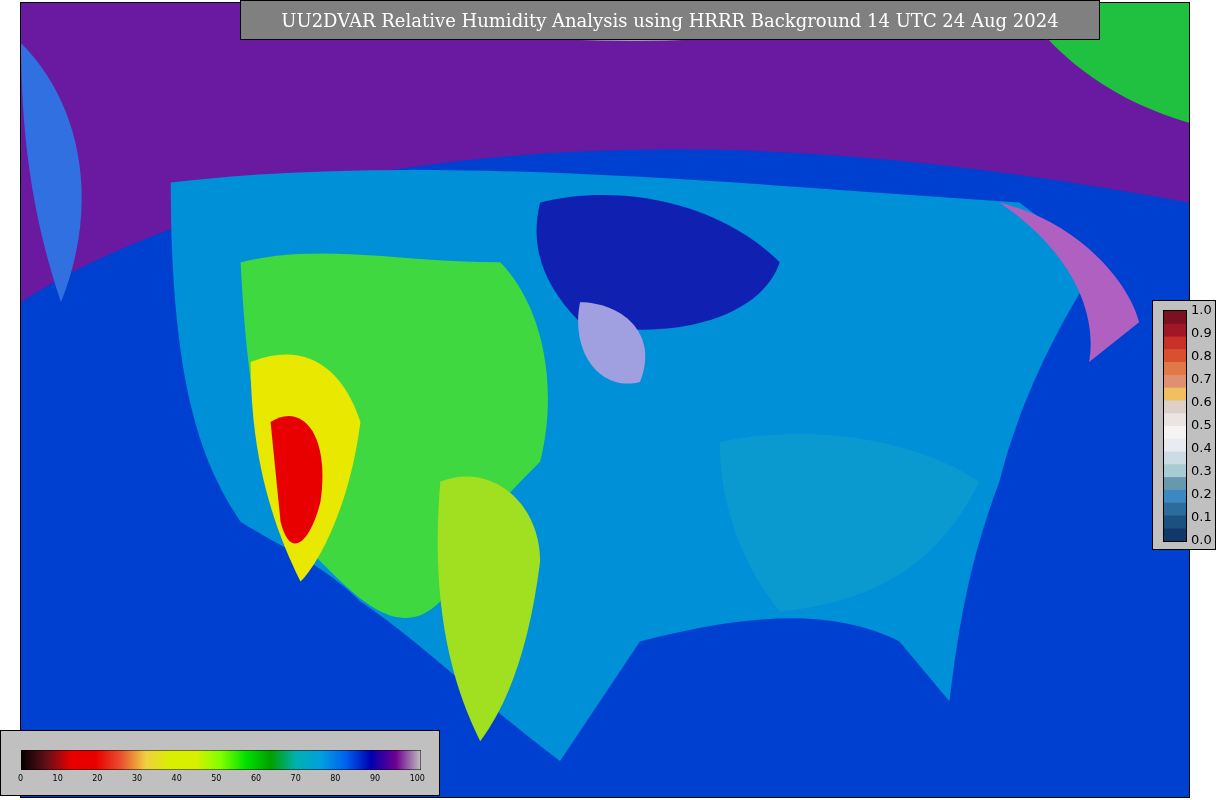 This screenshot has width=1216, height=800. I want to click on scale-label: 70, so click(295, 778).